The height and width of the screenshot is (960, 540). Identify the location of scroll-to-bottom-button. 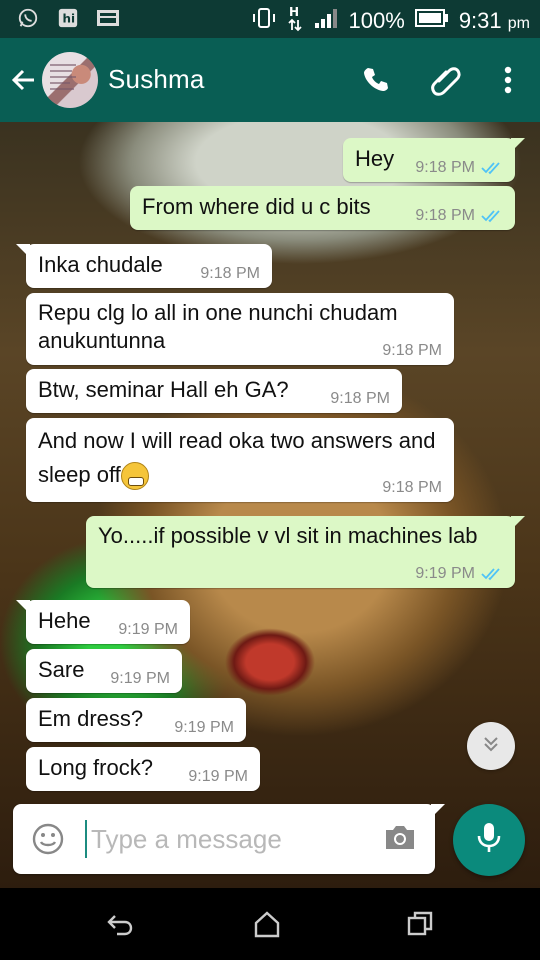
(491, 746).